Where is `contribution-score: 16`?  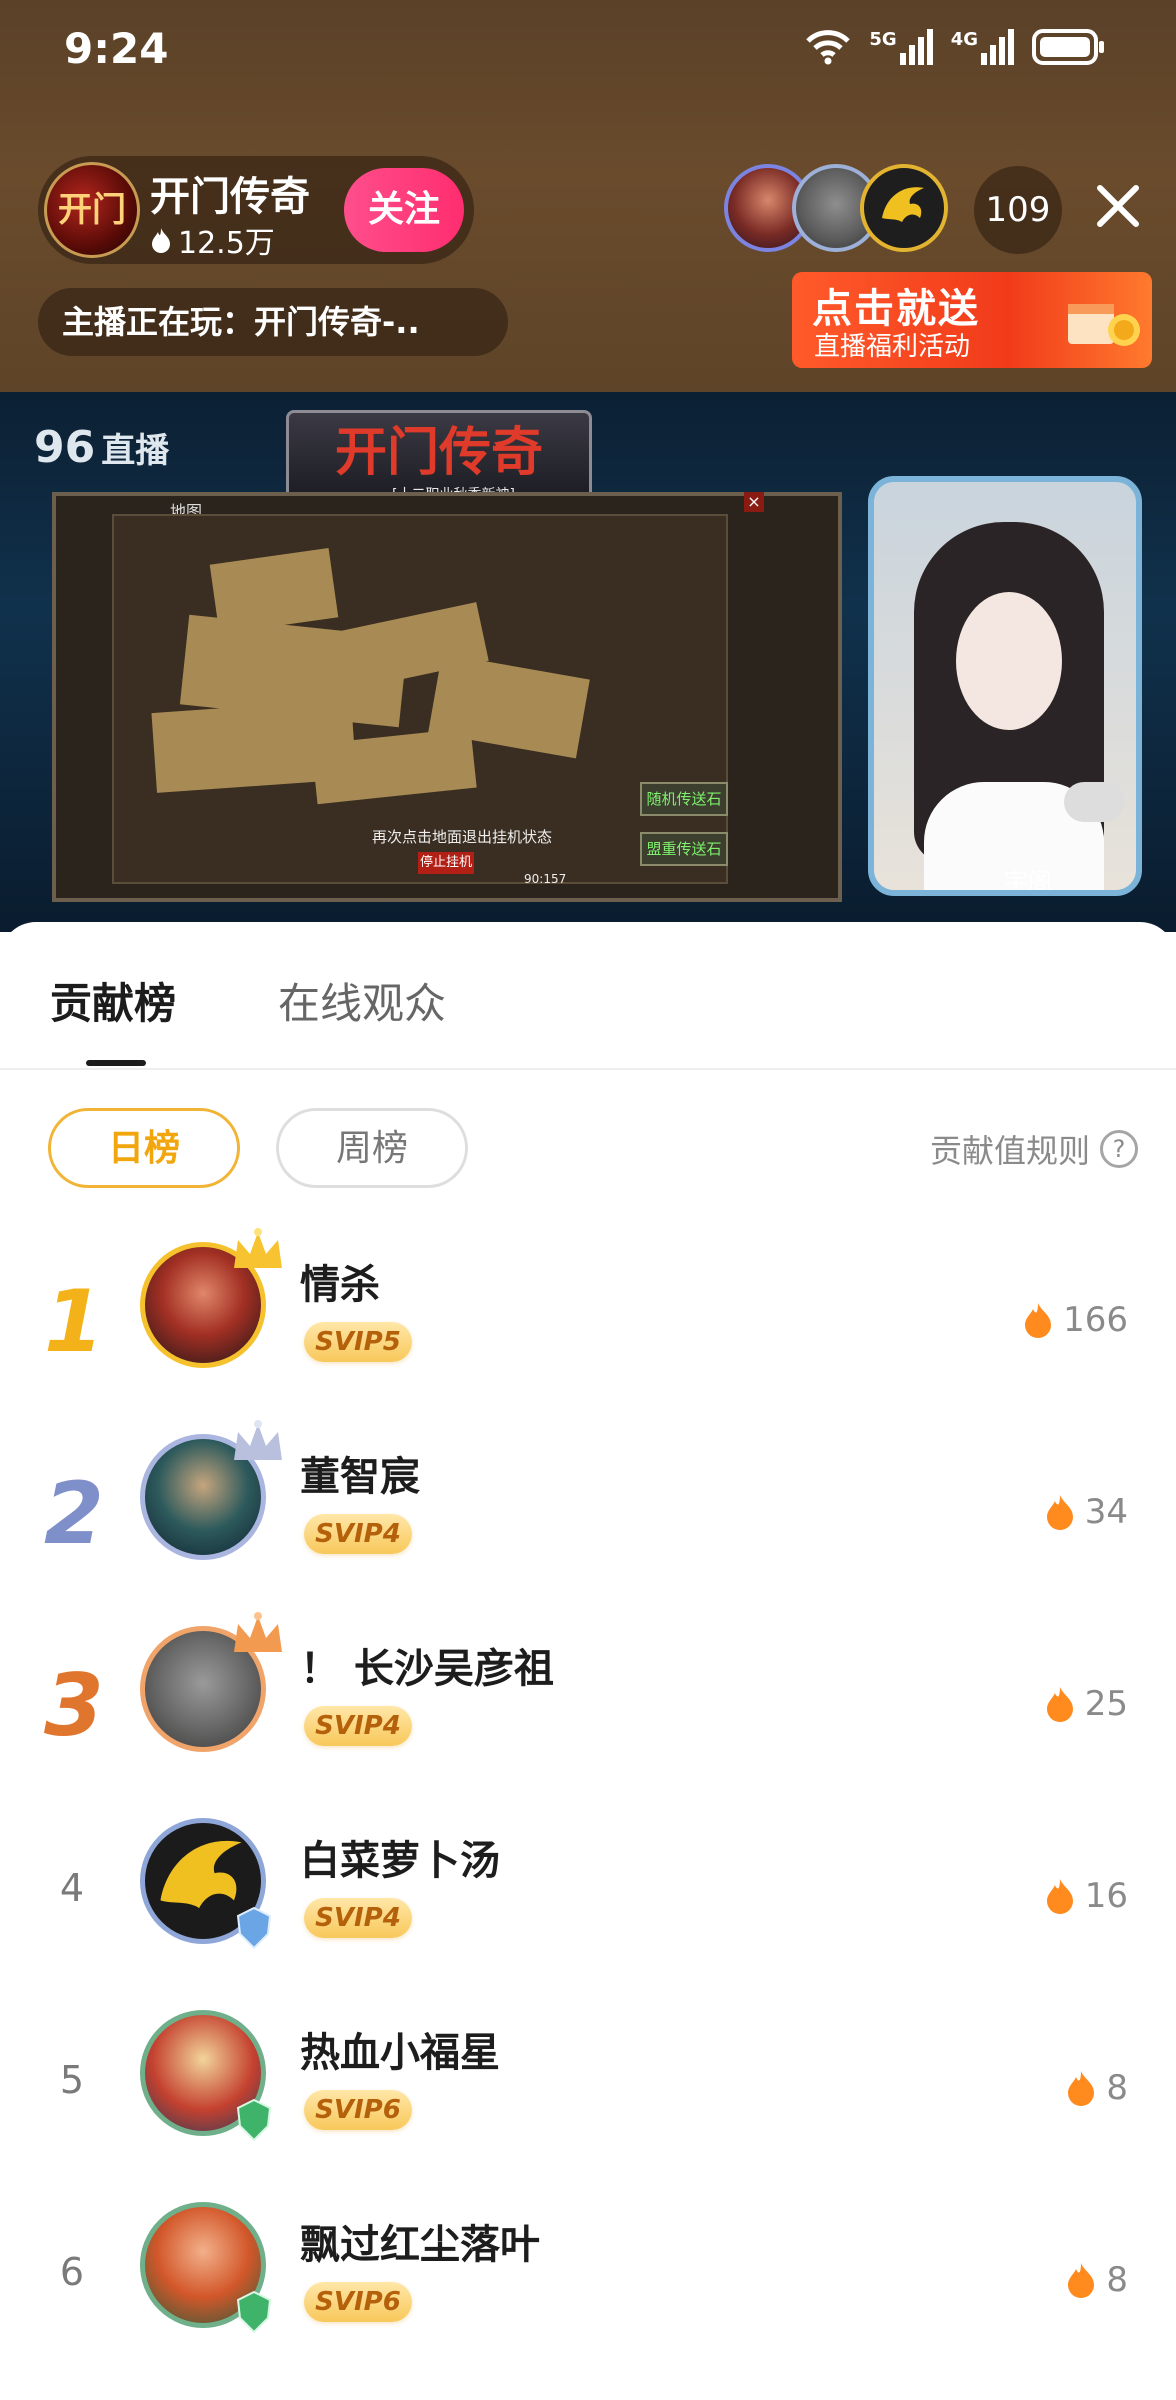
contribution-score: 16 is located at coordinates (1086, 1896).